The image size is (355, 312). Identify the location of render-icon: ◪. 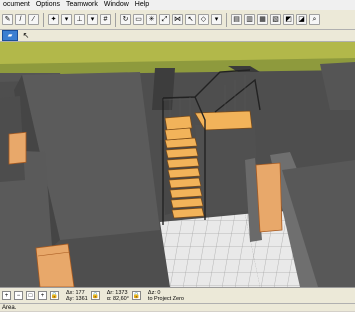
(301, 19).